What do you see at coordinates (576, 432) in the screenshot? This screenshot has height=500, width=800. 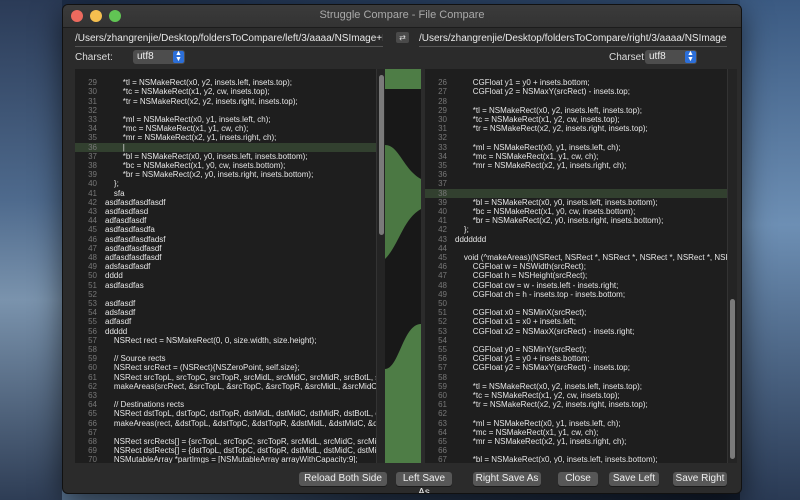 I see `right-code-line: 64 *mc = NSMakeRect(x1, y1, cw, ch);` at bounding box center [576, 432].